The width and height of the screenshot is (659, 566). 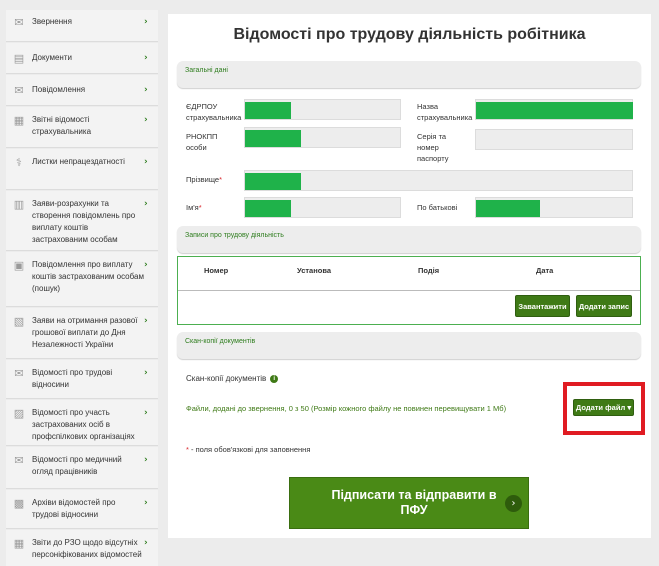 I want to click on surname-field, so click(x=438, y=180).